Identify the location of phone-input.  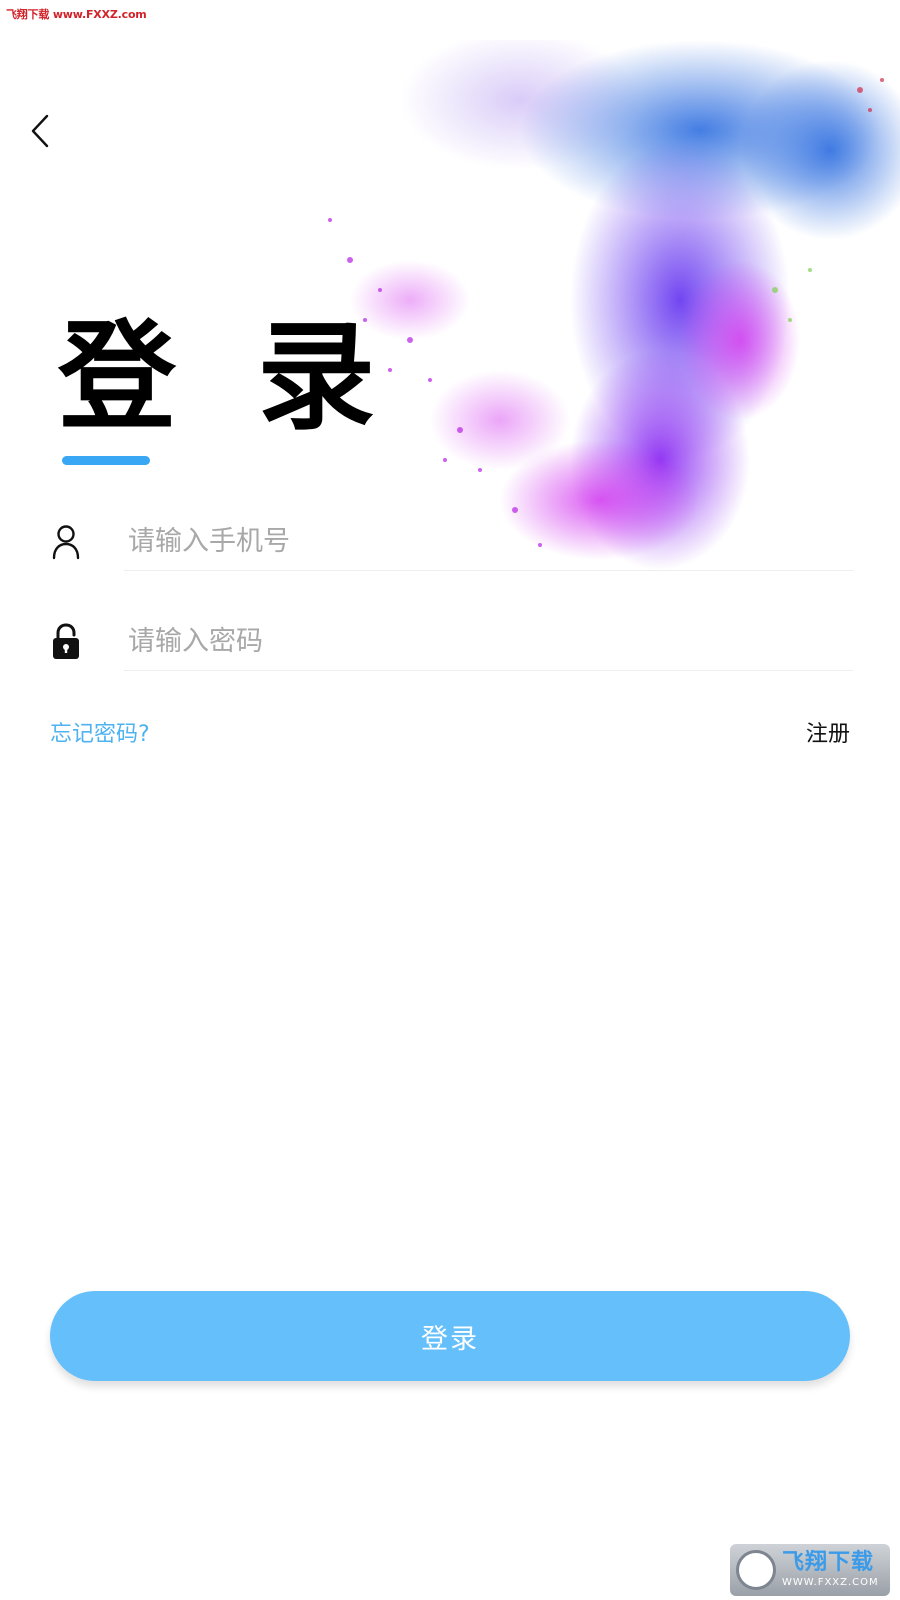
(488, 541).